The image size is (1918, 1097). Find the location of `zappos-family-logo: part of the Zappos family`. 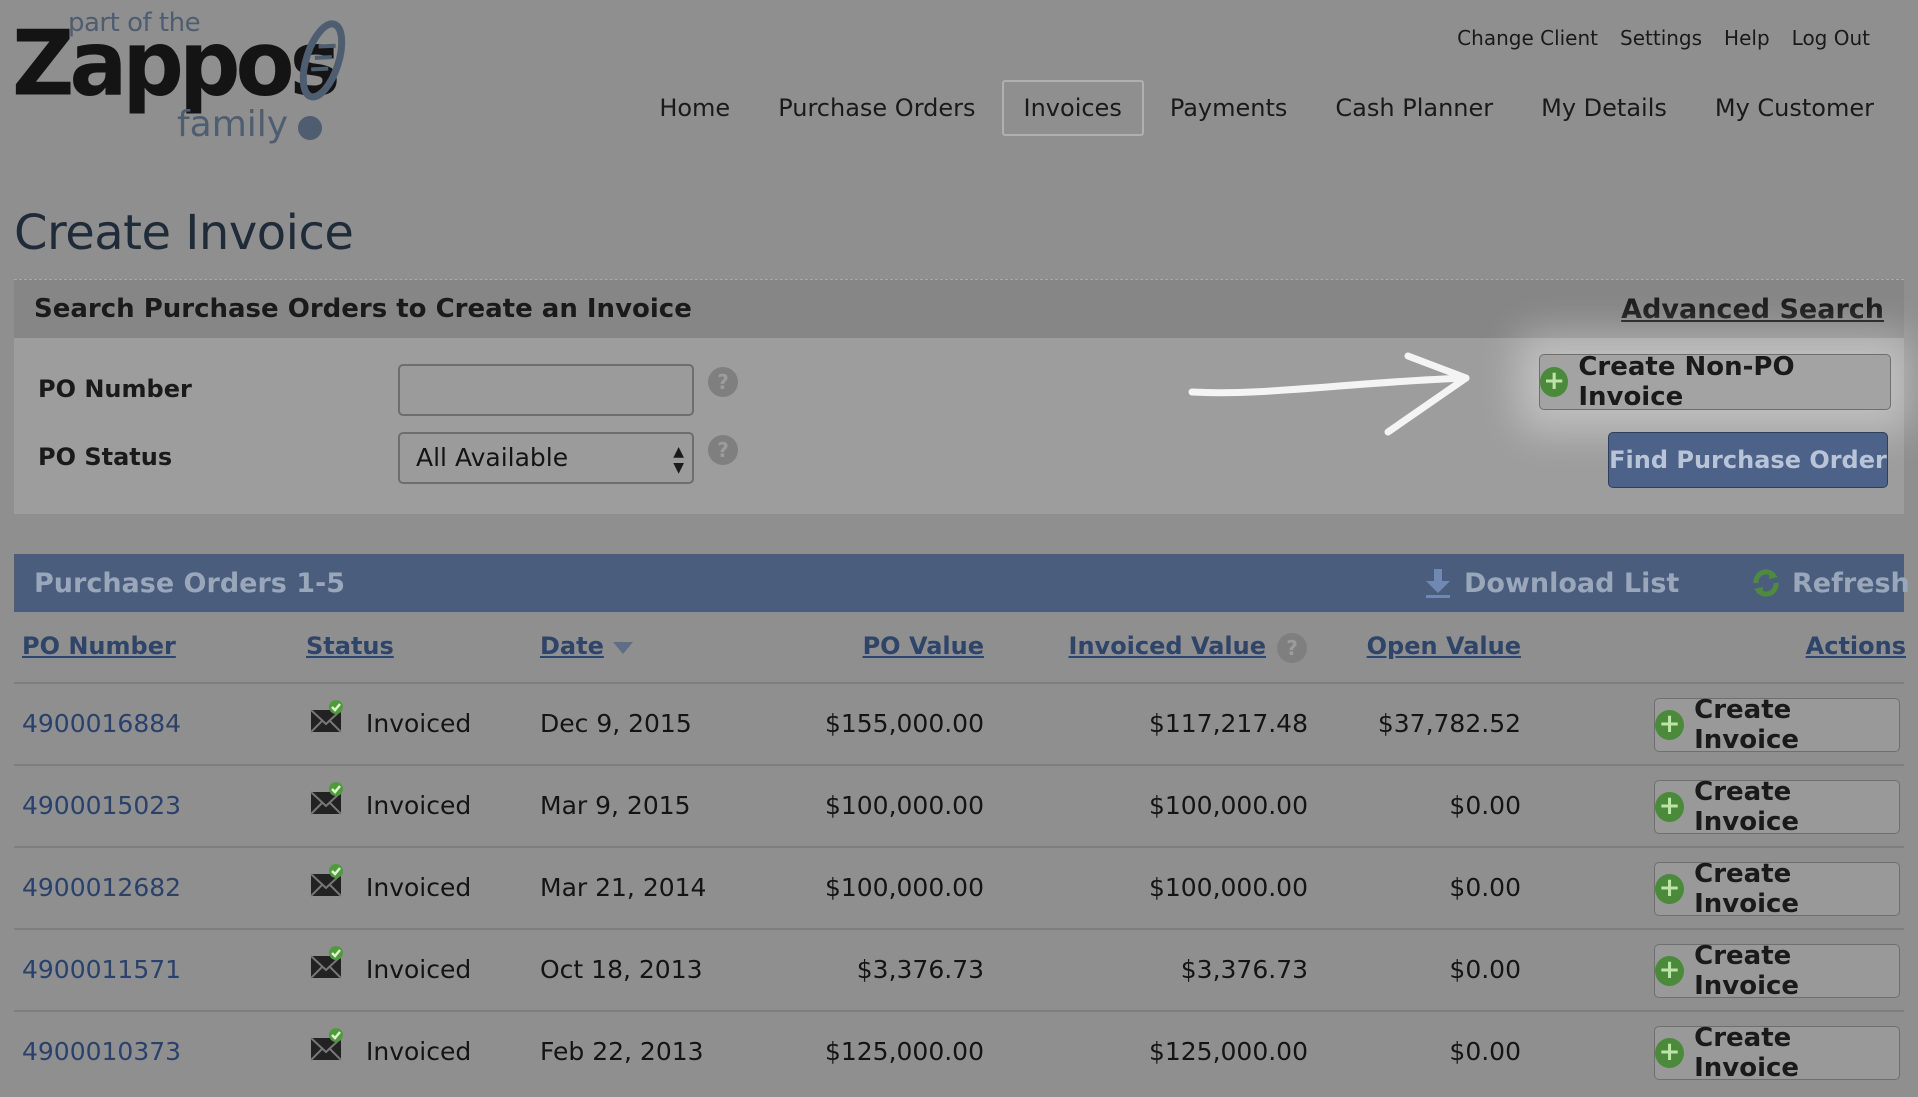

zappos-family-logo: part of the Zappos family is located at coordinates (182, 78).